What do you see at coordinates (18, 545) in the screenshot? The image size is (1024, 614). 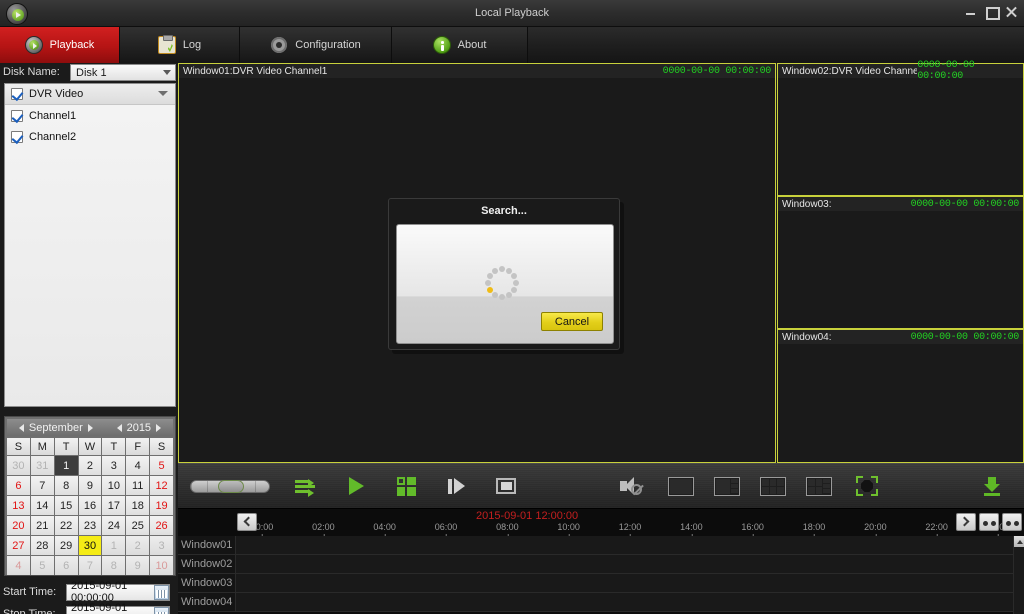 I see `calendar-day-27: 27` at bounding box center [18, 545].